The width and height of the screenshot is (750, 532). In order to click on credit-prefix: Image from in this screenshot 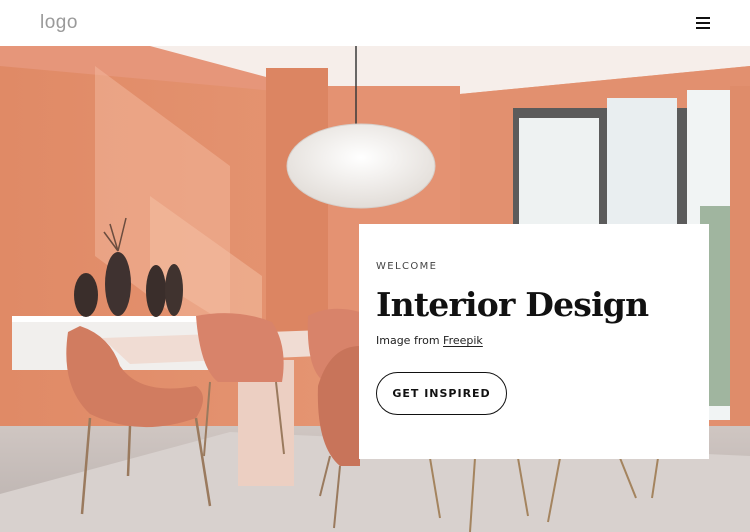, I will do `click(408, 341)`.